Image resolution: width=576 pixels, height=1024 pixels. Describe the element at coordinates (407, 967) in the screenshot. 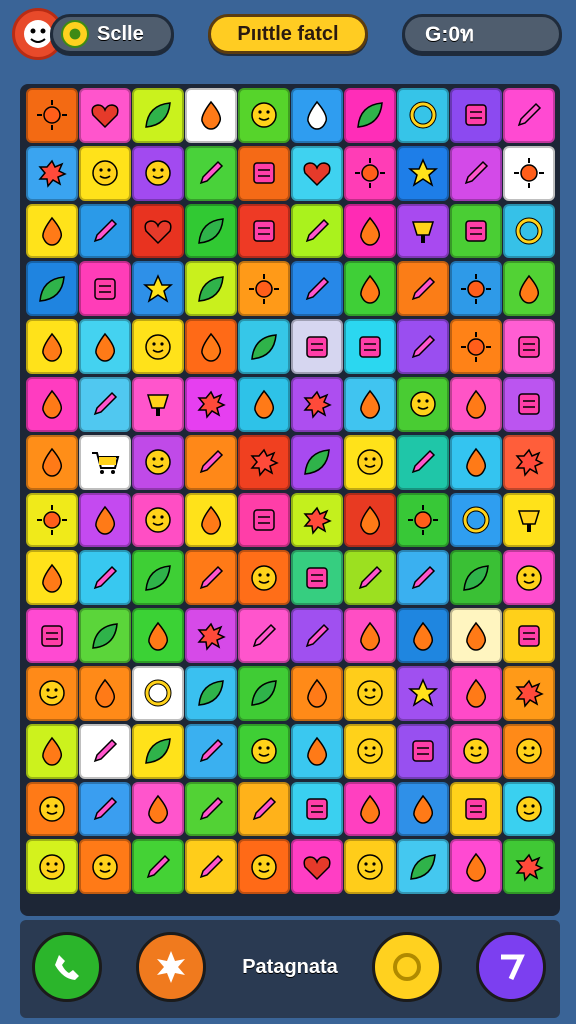

I see `coin-button` at that location.